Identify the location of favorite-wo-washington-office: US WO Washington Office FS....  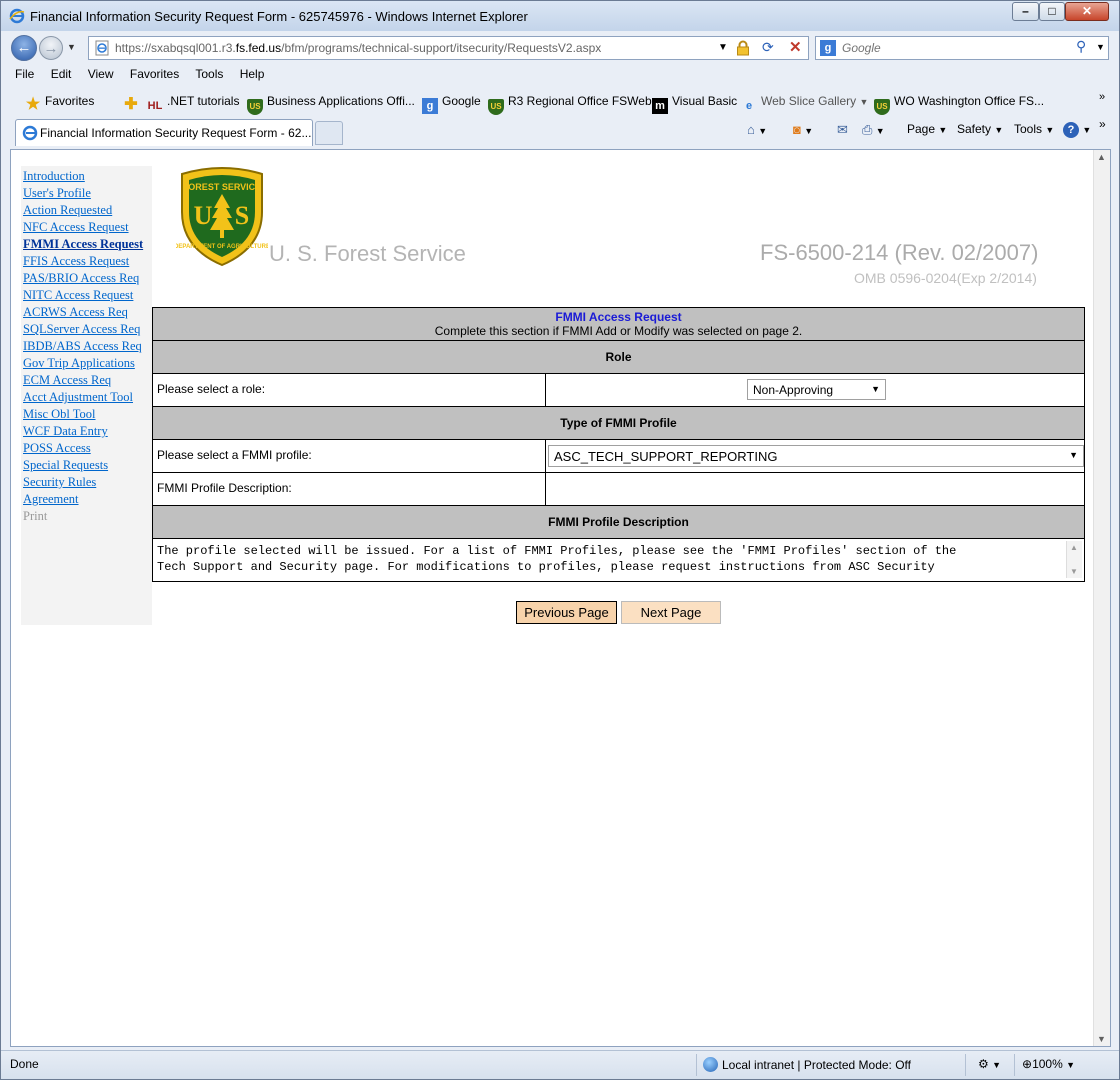
(959, 104).